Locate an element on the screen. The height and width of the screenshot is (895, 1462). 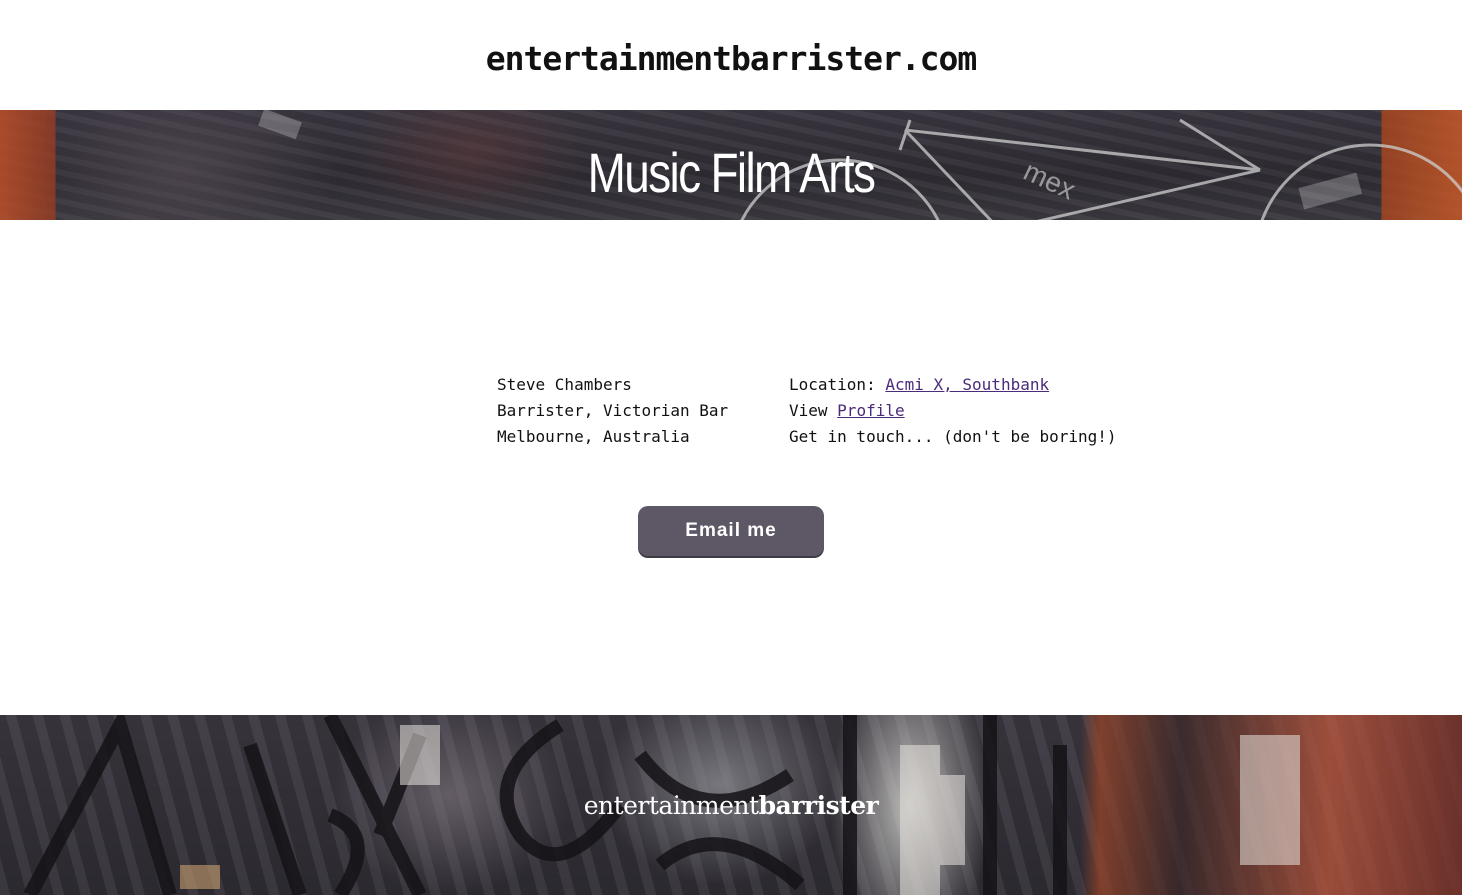
contact-name: Steve Chambers is located at coordinates (564, 384).